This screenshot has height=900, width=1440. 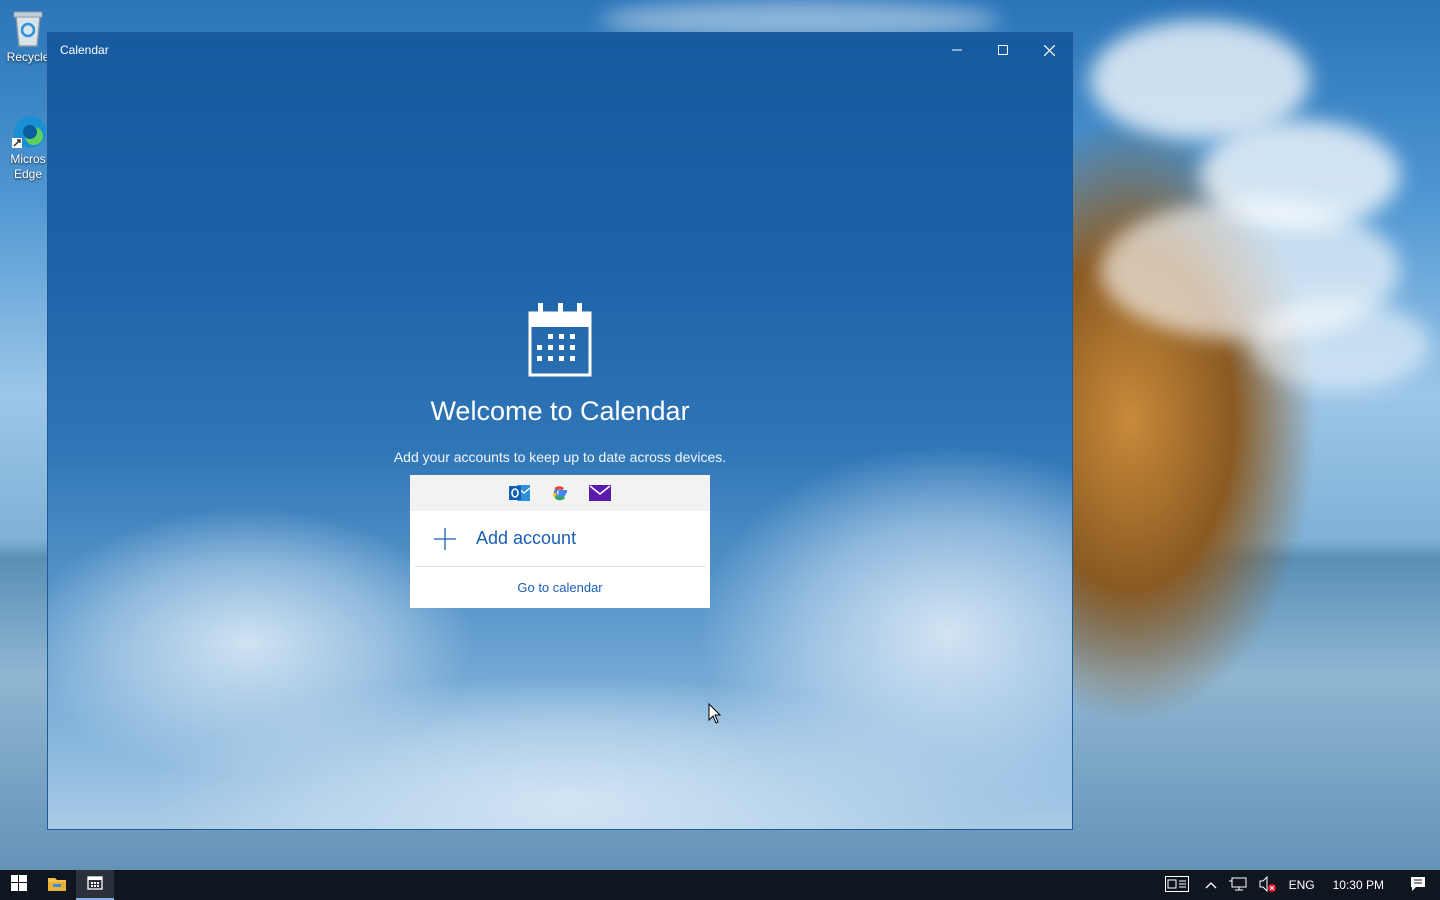 I want to click on window-controls, so click(x=1003, y=50).